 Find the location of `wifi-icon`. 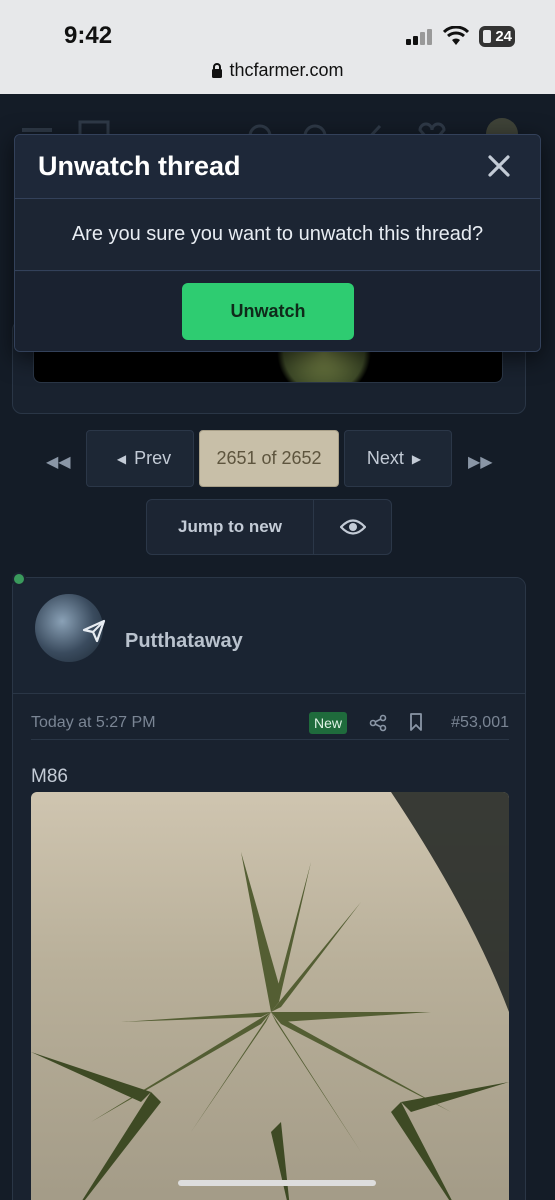

wifi-icon is located at coordinates (456, 35).